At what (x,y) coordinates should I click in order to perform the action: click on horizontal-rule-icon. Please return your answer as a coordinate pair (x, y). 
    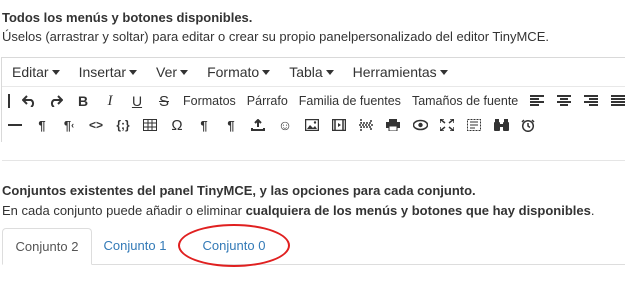
    Looking at the image, I should click on (15, 125).